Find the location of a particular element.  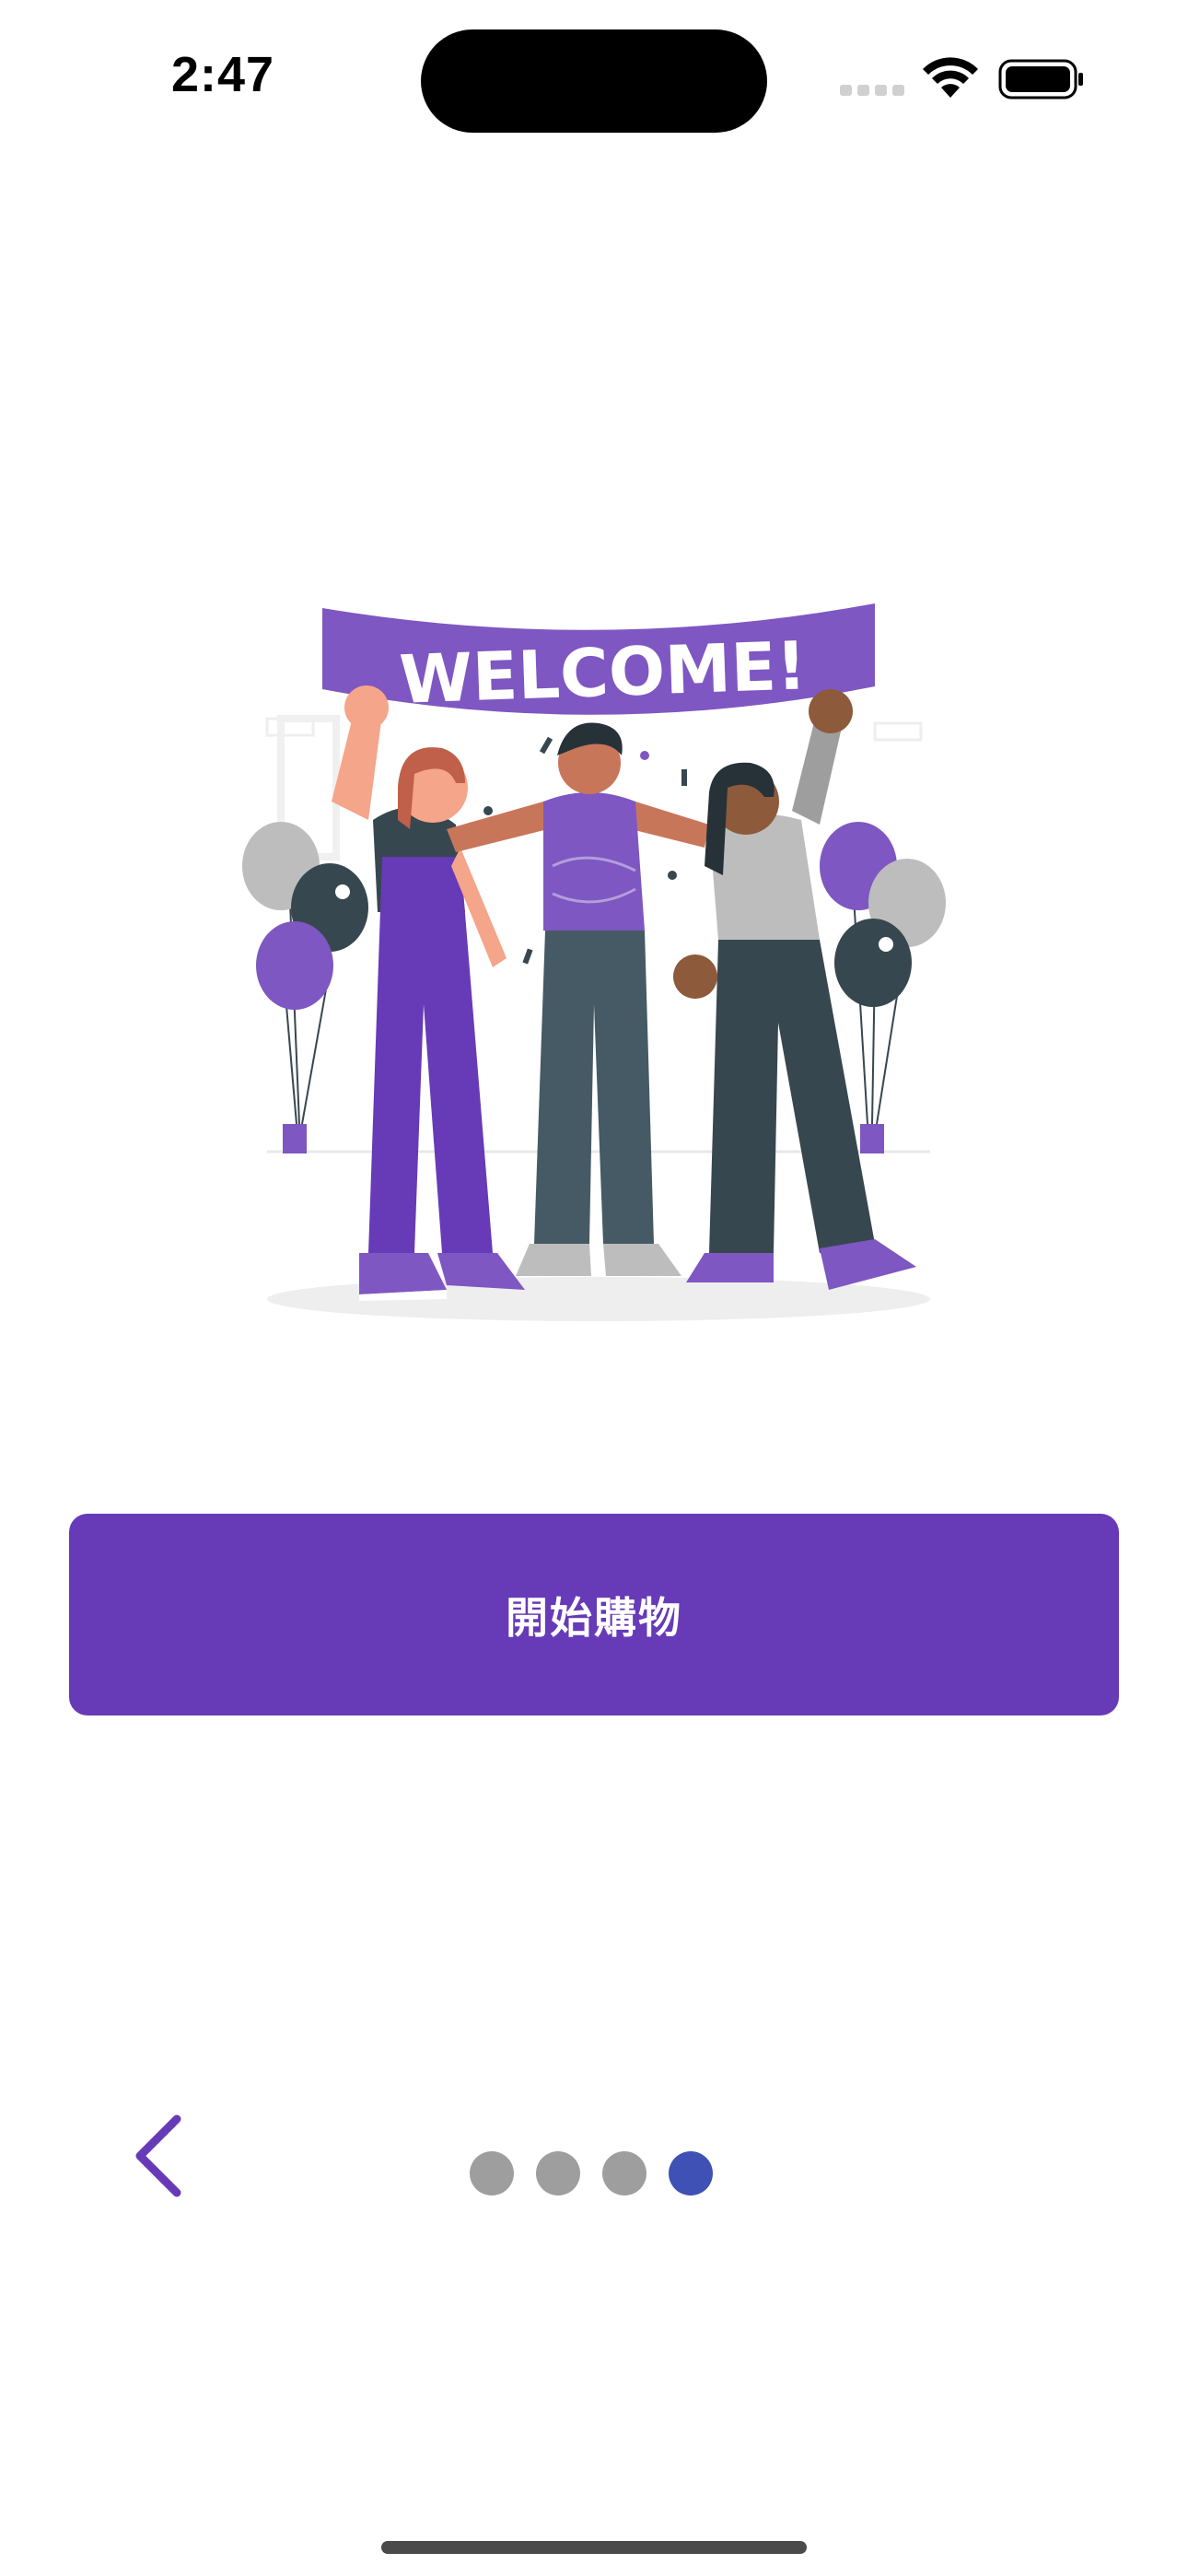

battery-icon is located at coordinates (1040, 79).